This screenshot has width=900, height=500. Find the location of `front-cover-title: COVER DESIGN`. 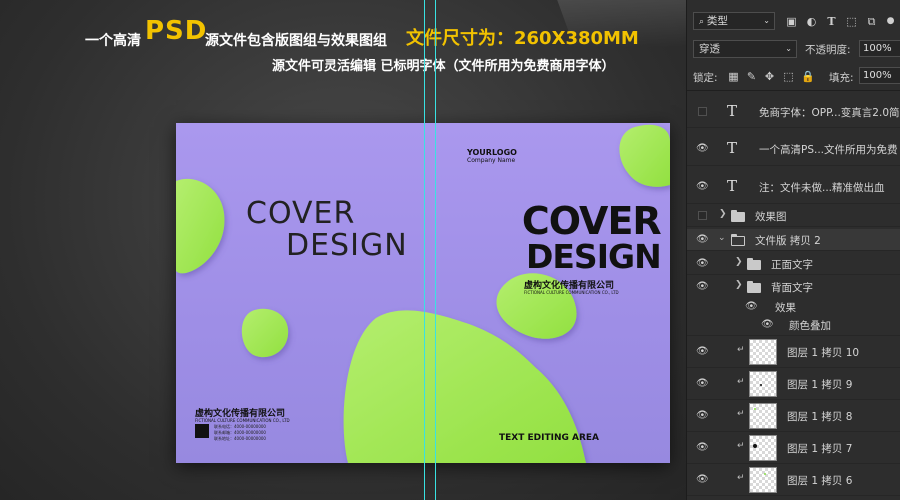

front-cover-title: COVER DESIGN is located at coordinates (579, 238).